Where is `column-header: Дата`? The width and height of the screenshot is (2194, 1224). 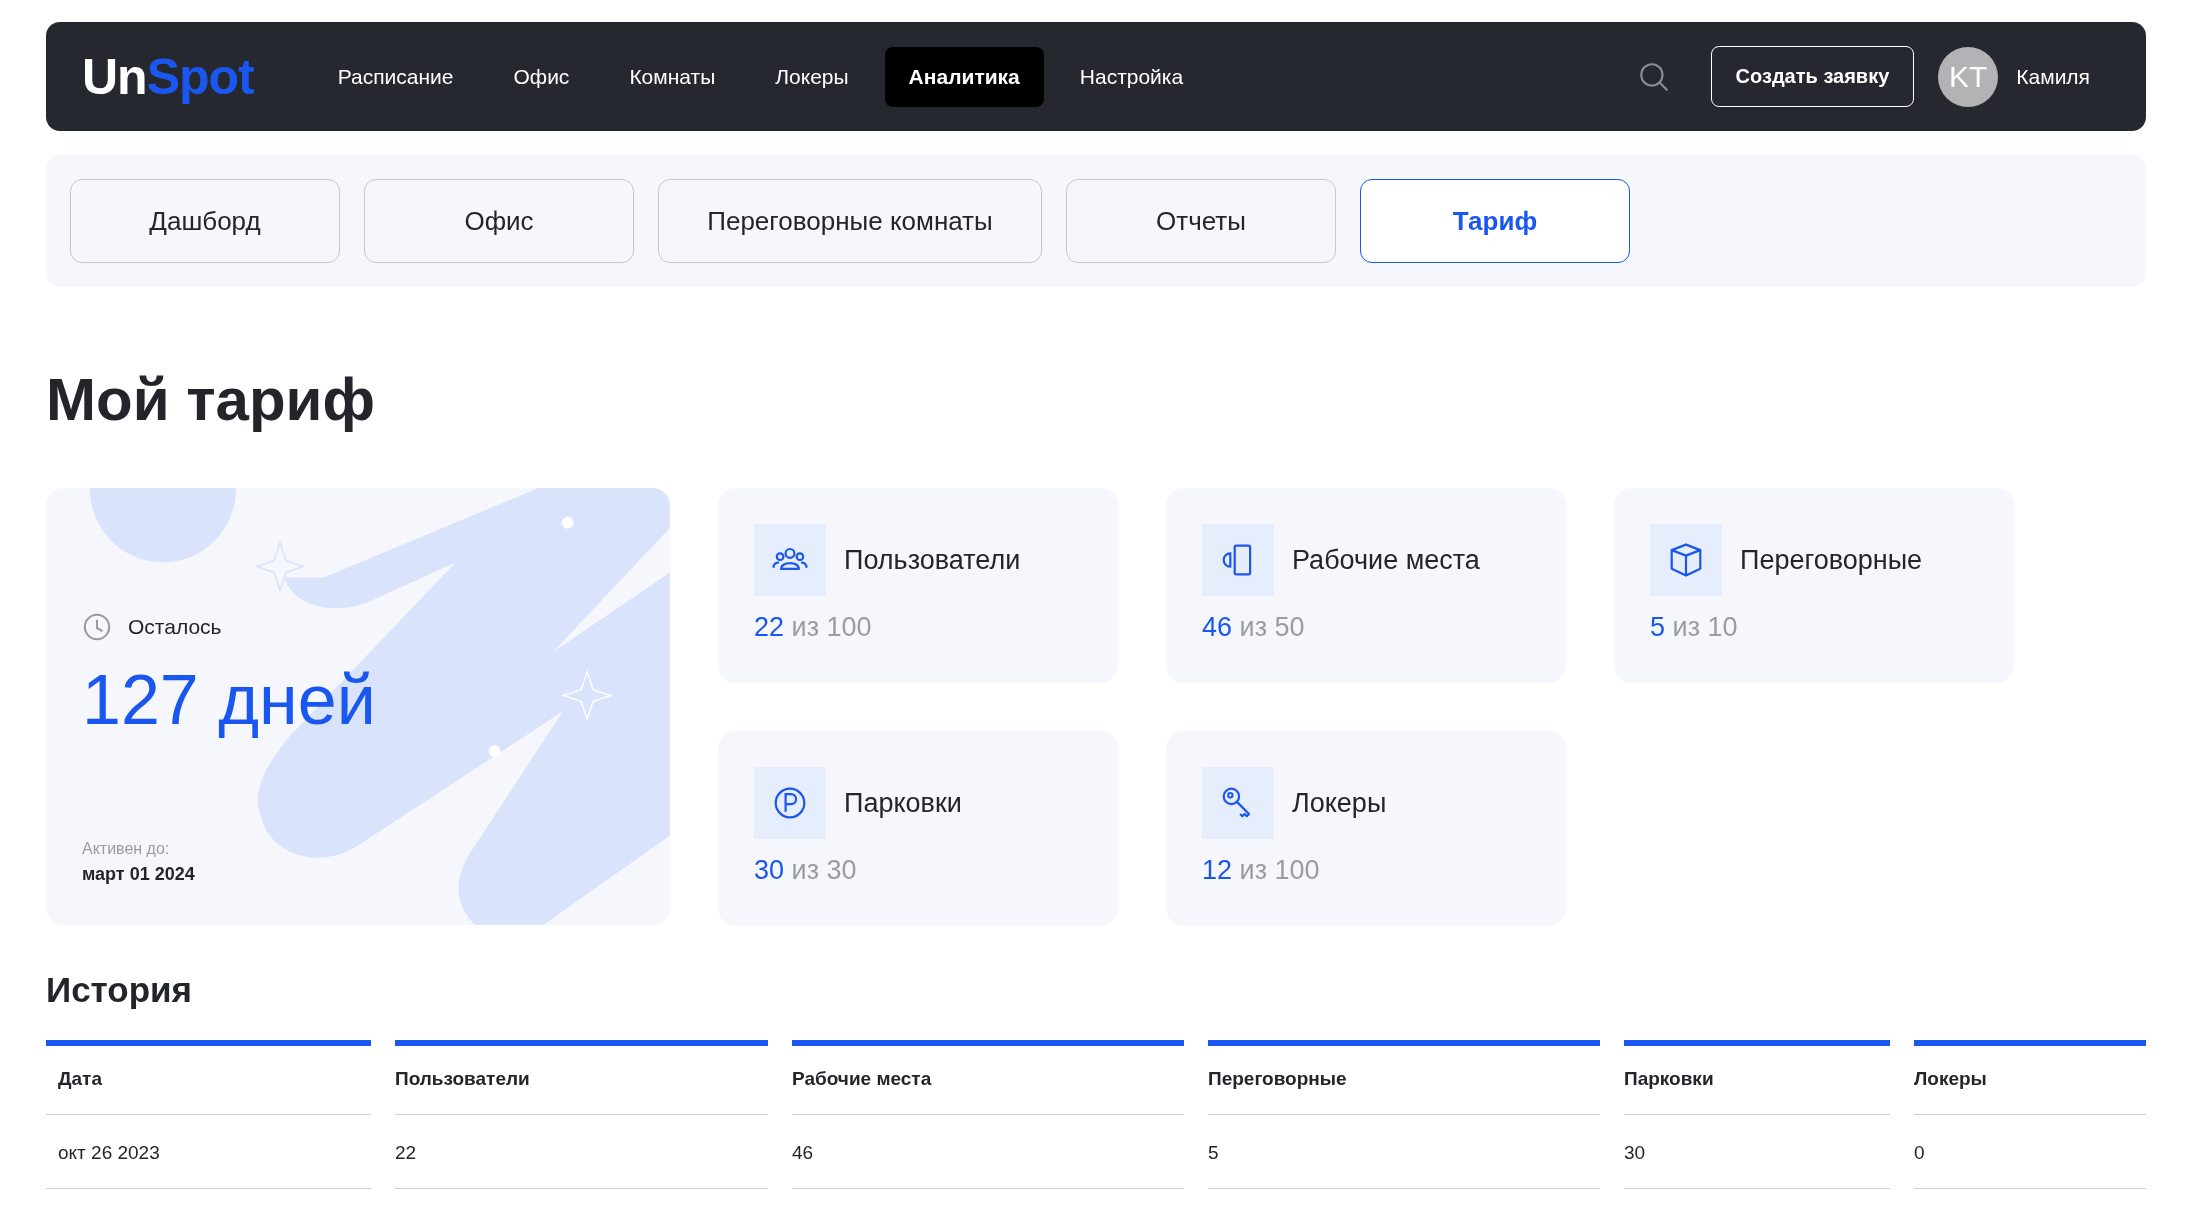 column-header: Дата is located at coordinates (208, 1080).